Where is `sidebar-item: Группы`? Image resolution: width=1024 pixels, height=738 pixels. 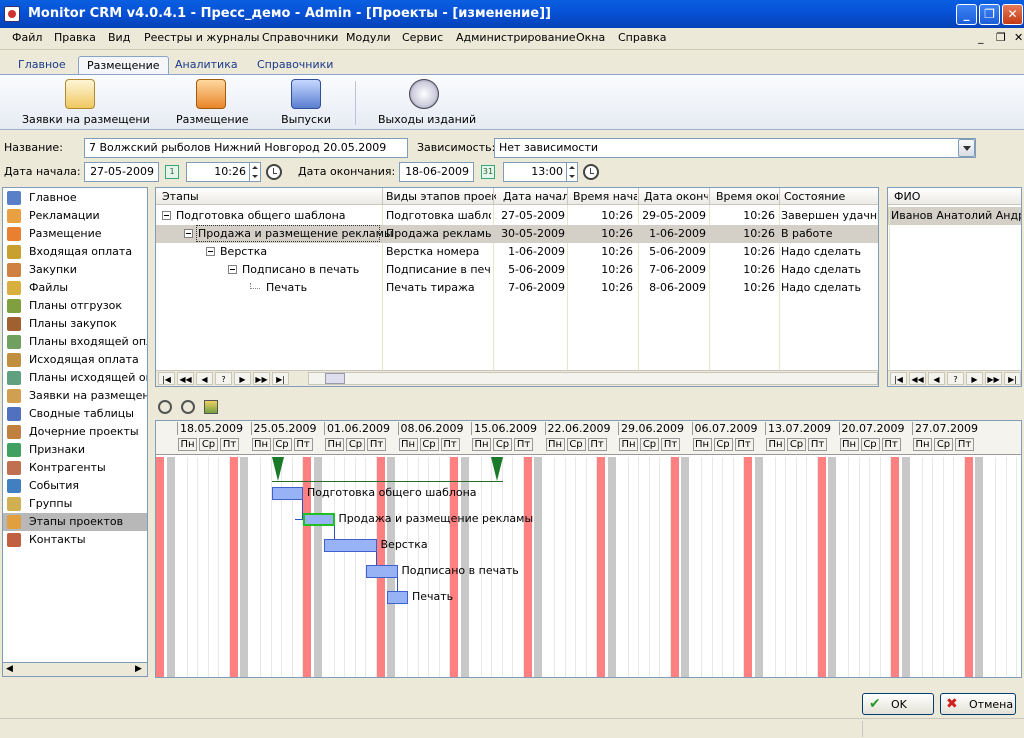
sidebar-item: Группы is located at coordinates (75, 504).